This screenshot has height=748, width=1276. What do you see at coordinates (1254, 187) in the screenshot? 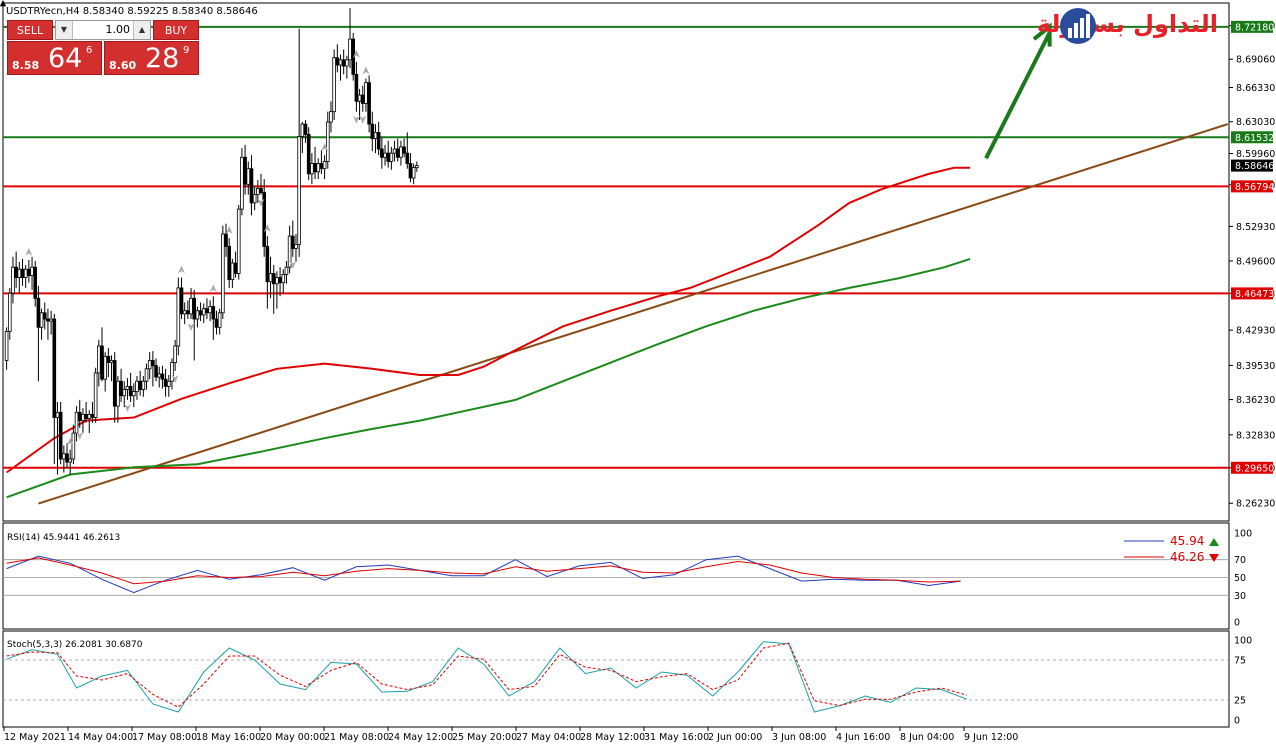
I see `level-label: 8.56794` at bounding box center [1254, 187].